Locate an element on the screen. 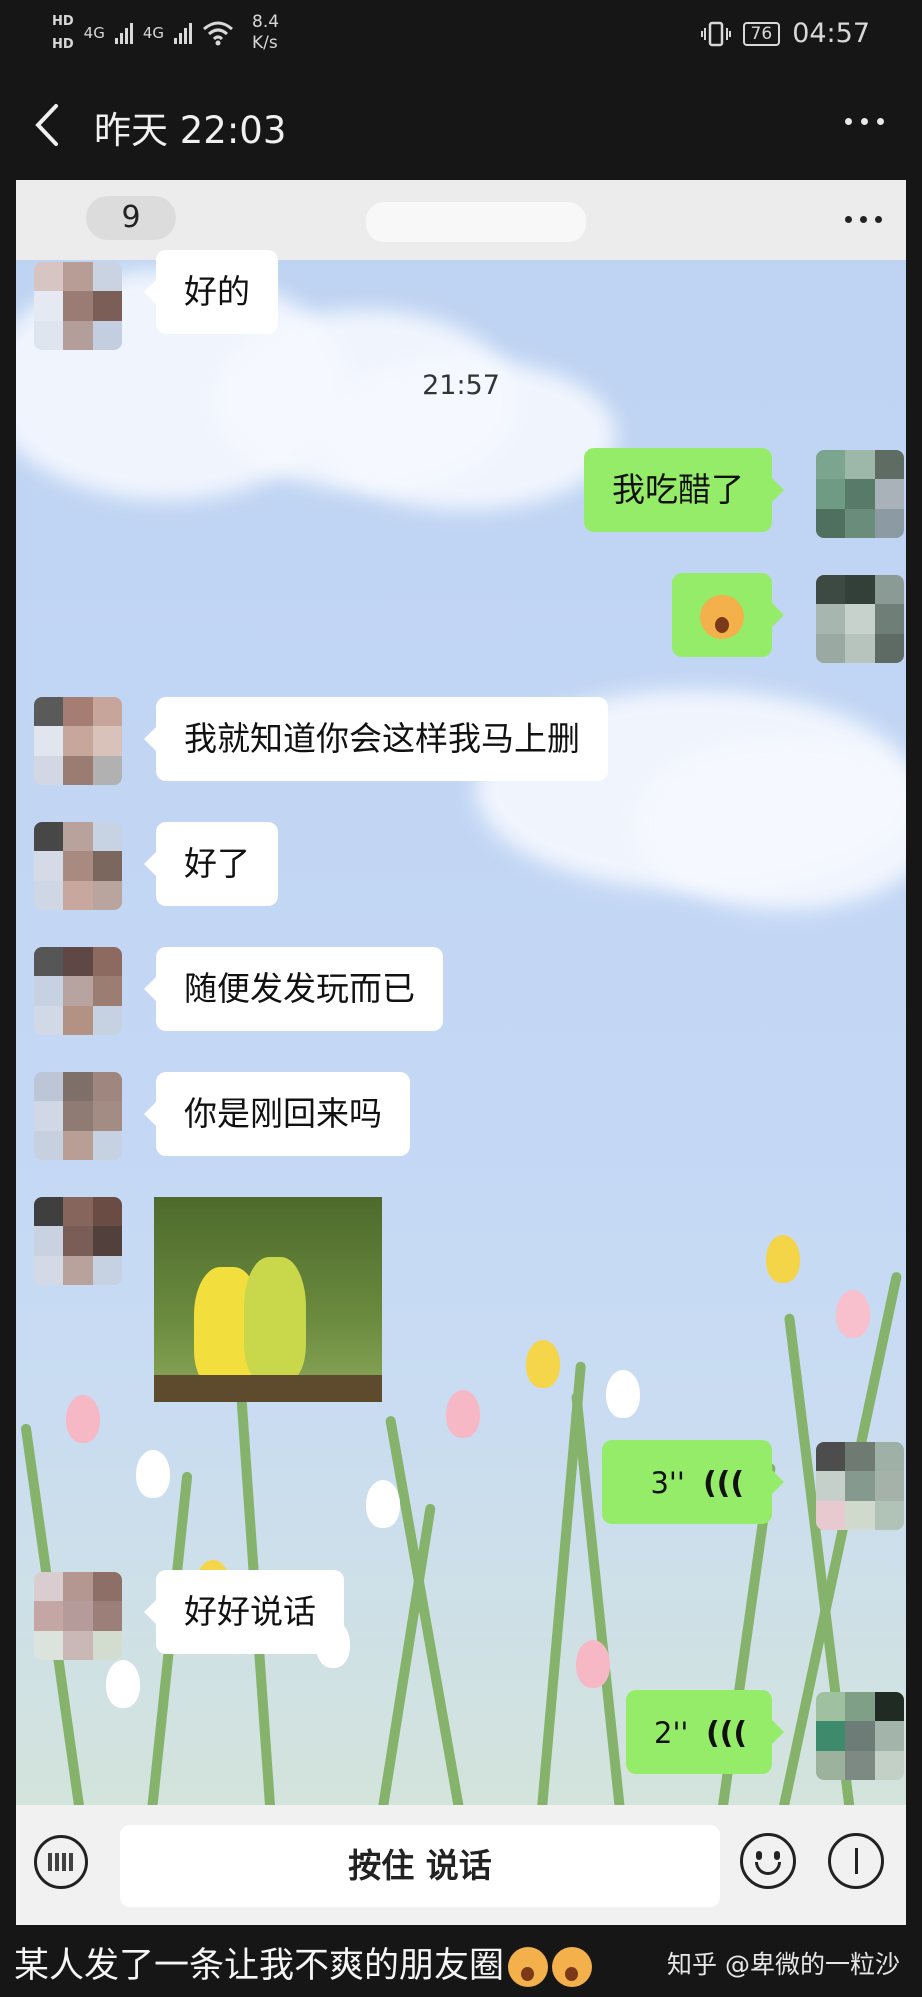  message-bubble-emoji is located at coordinates (728, 615).